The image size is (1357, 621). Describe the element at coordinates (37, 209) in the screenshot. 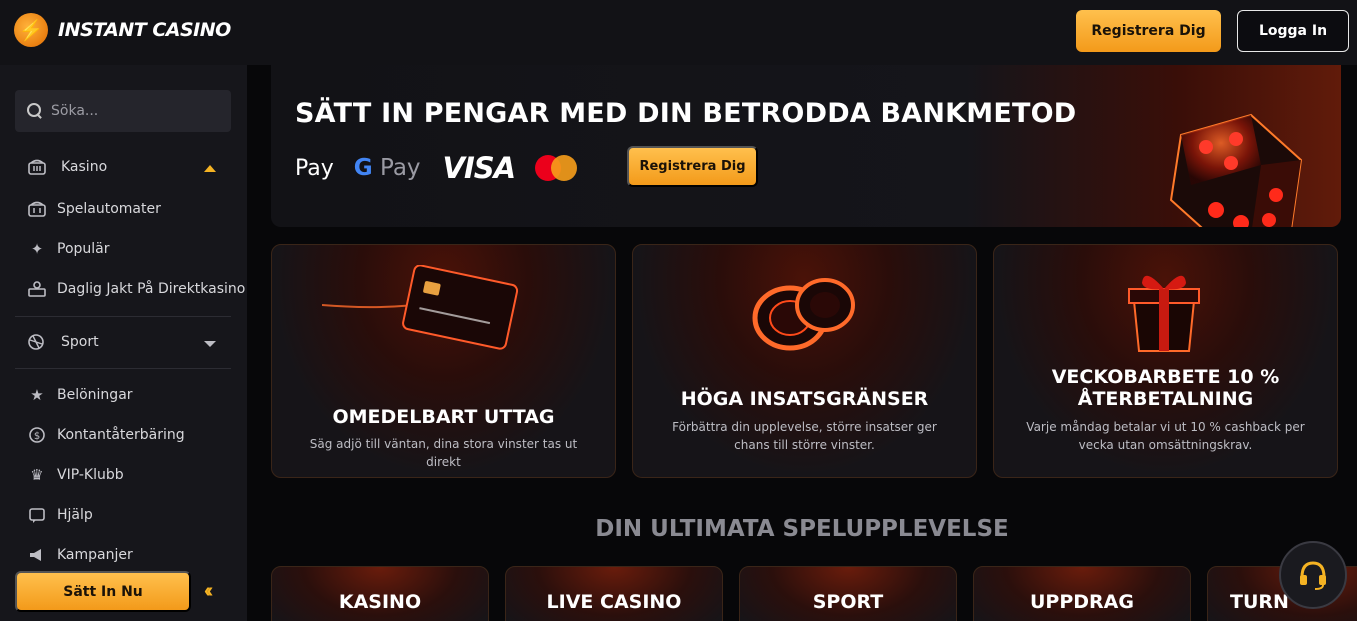

I see `slot-machine-icon` at that location.